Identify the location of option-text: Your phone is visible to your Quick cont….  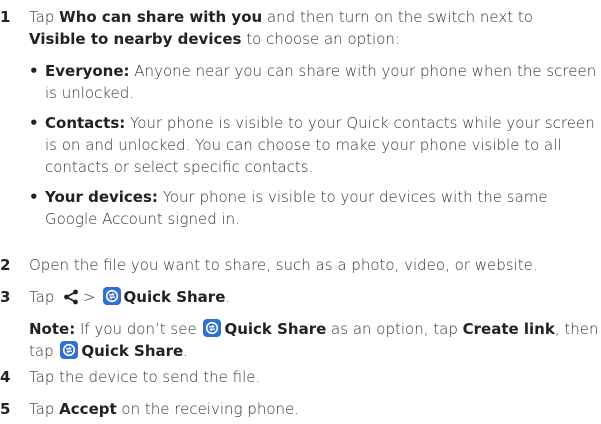
(320, 145).